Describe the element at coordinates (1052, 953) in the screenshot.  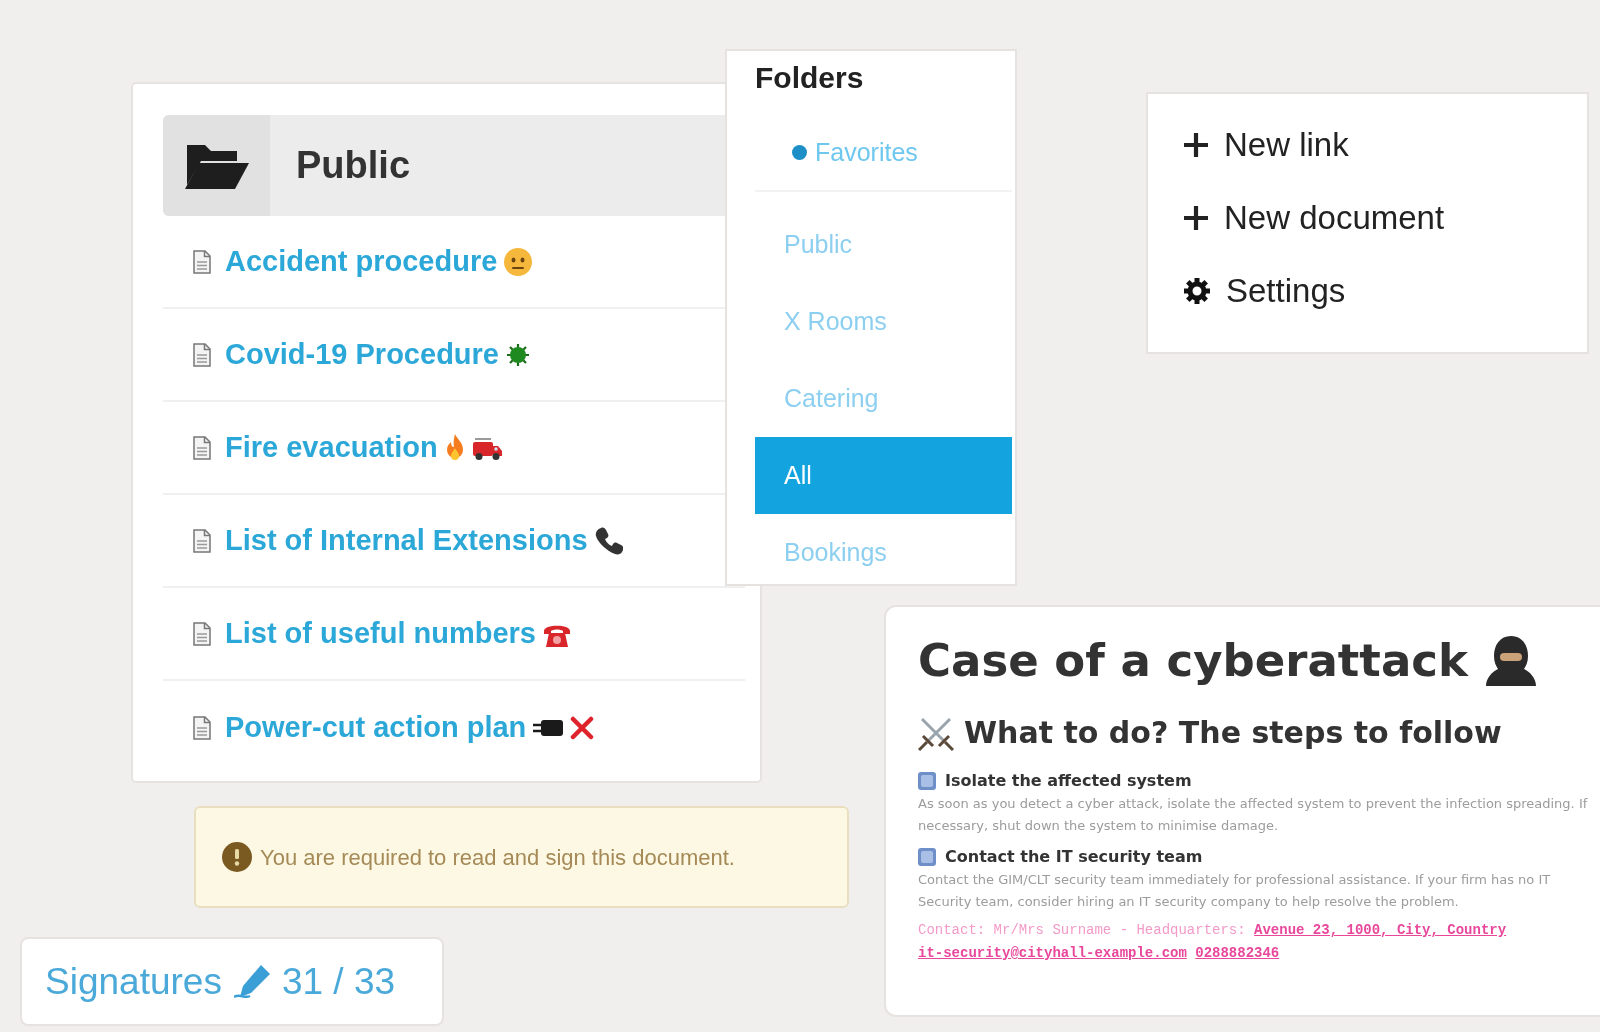
I see `contact-link: it-security@cityhall-example.com` at that location.